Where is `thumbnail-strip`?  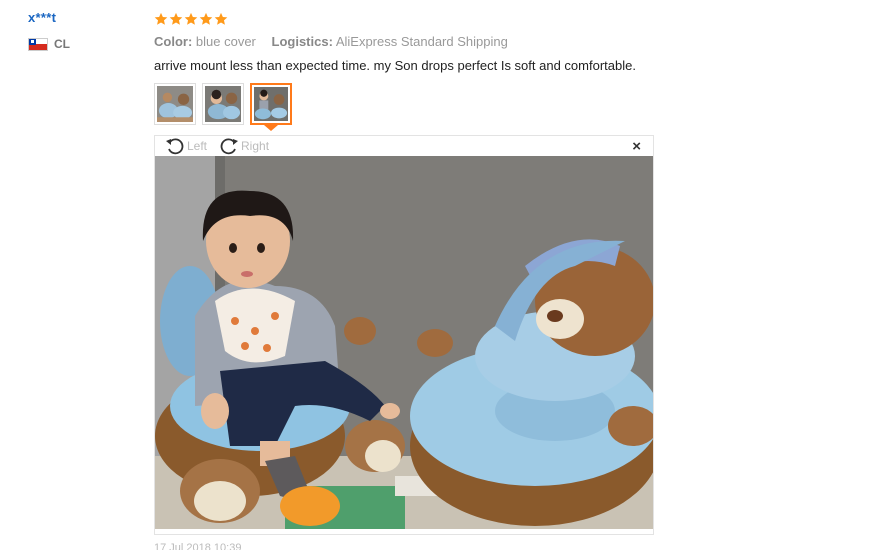 thumbnail-strip is located at coordinates (504, 107).